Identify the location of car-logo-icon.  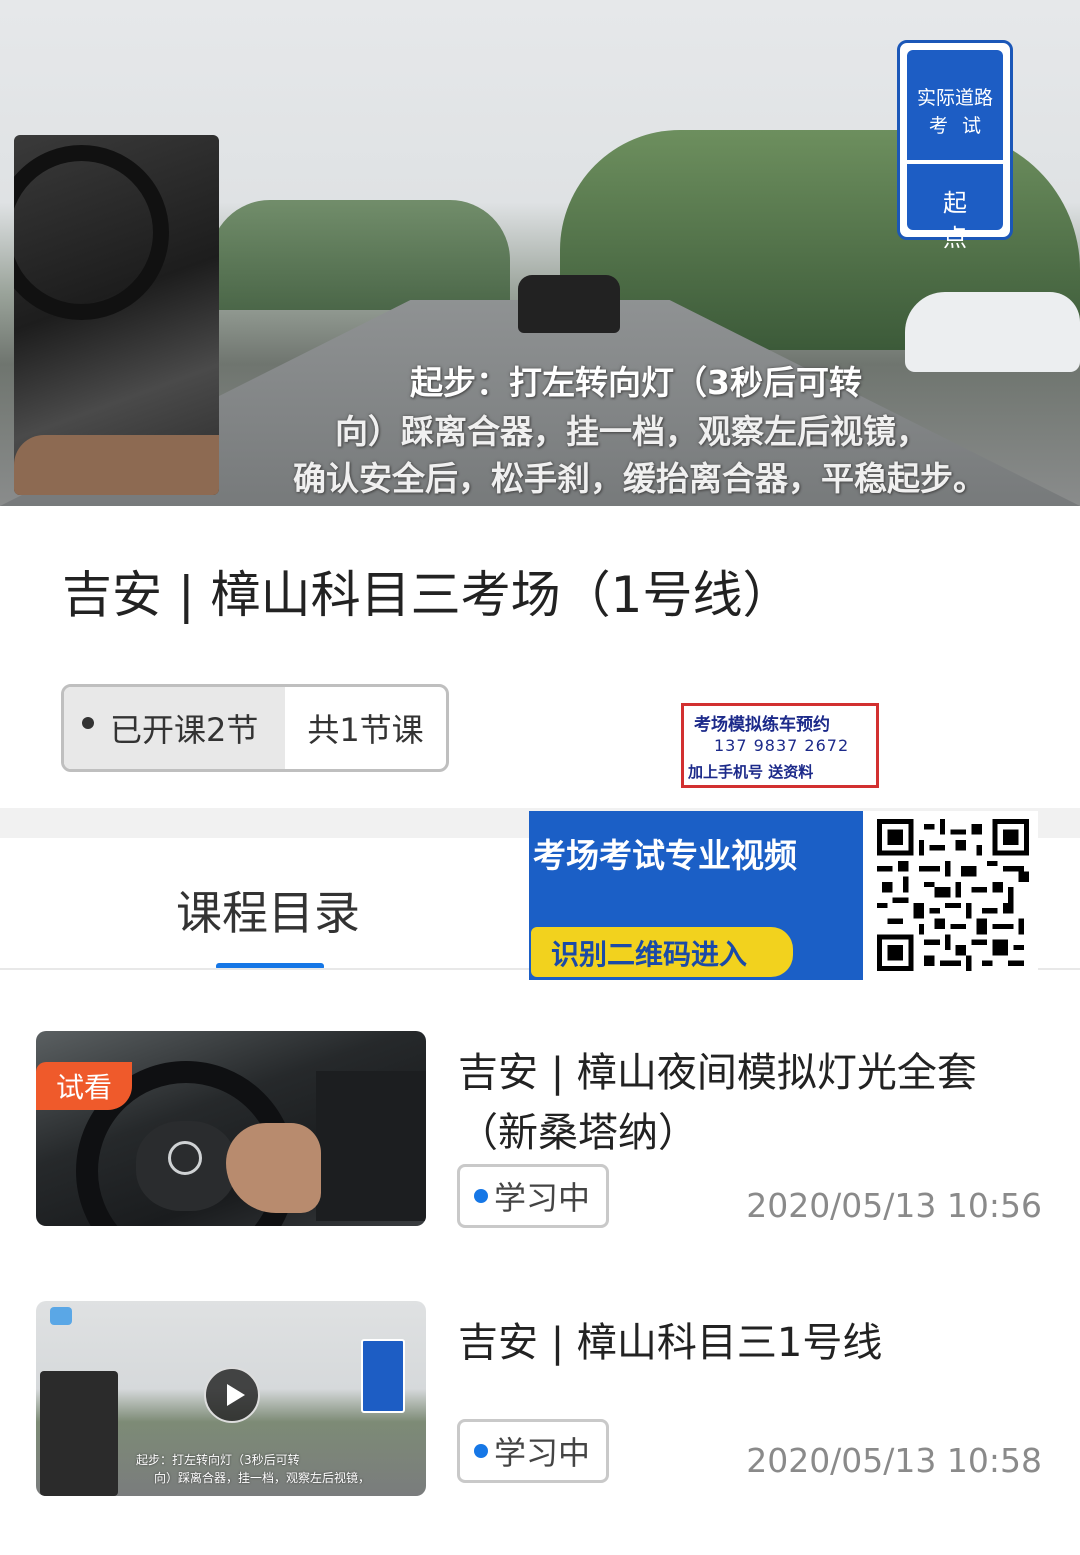
(185, 1158).